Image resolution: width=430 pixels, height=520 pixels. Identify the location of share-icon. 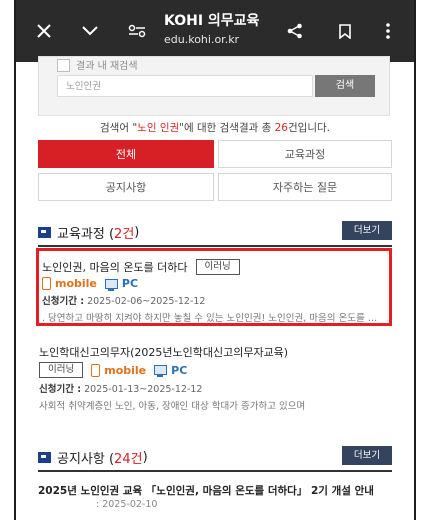
(295, 31).